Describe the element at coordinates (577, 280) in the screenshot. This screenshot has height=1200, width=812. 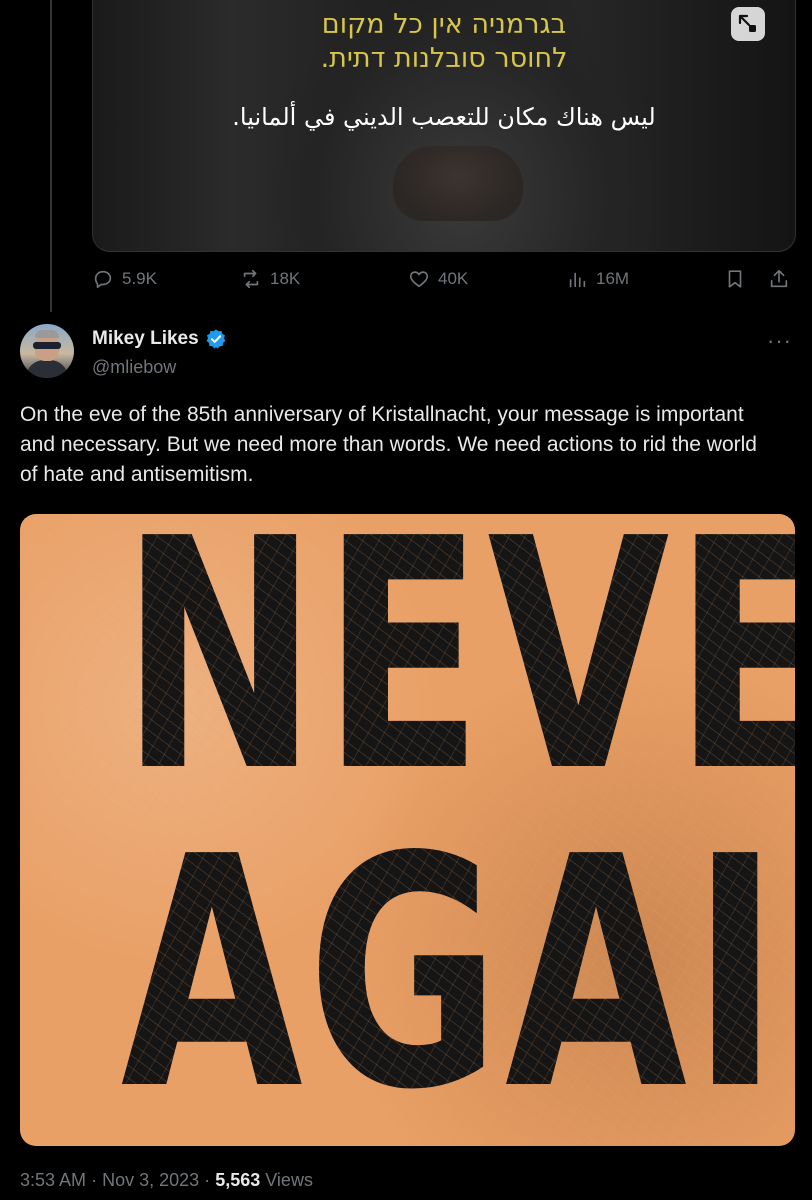
I see `views-icon` at that location.